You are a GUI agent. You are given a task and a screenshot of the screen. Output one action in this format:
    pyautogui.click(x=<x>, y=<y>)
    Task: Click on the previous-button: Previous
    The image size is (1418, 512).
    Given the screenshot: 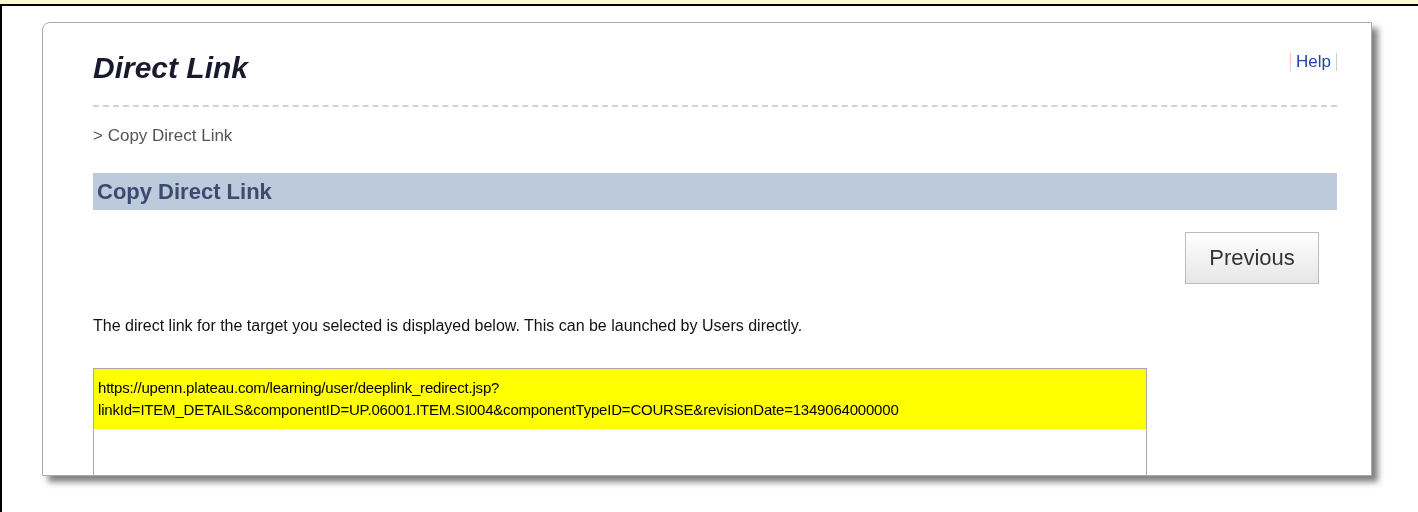 What is the action you would take?
    pyautogui.click(x=1252, y=257)
    